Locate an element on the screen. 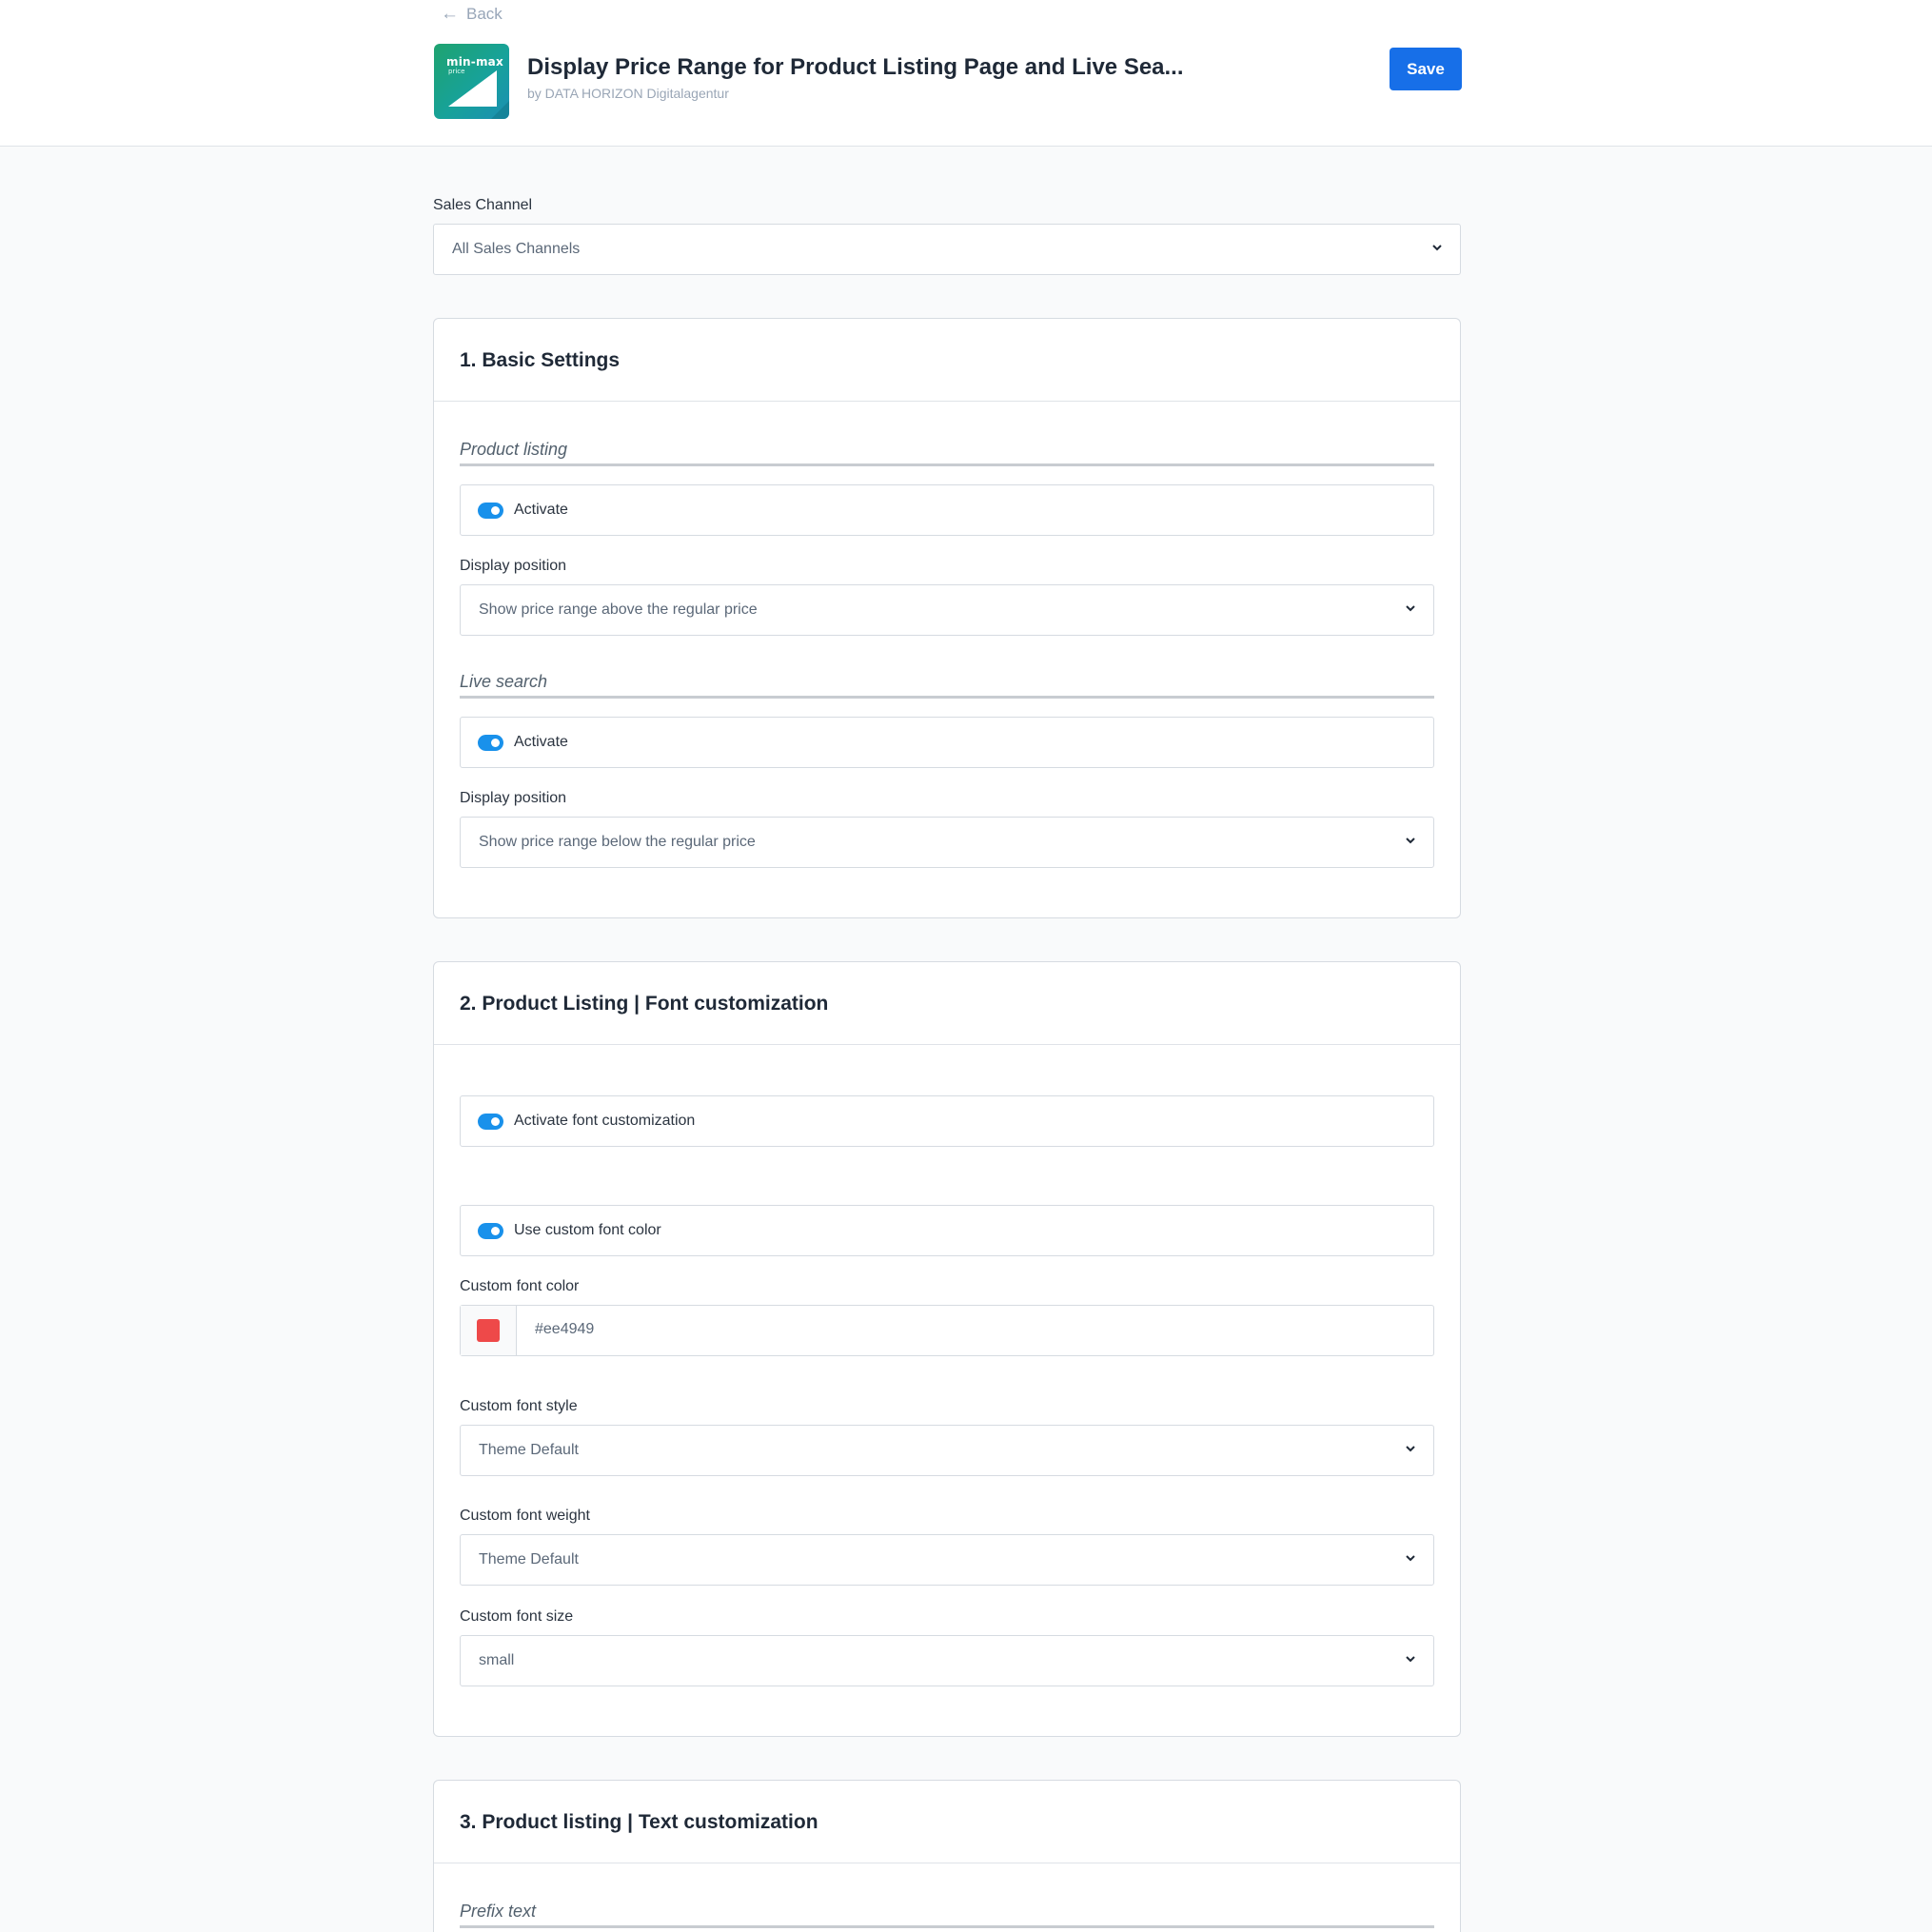  live-search-activate-label: Activate is located at coordinates (541, 742).